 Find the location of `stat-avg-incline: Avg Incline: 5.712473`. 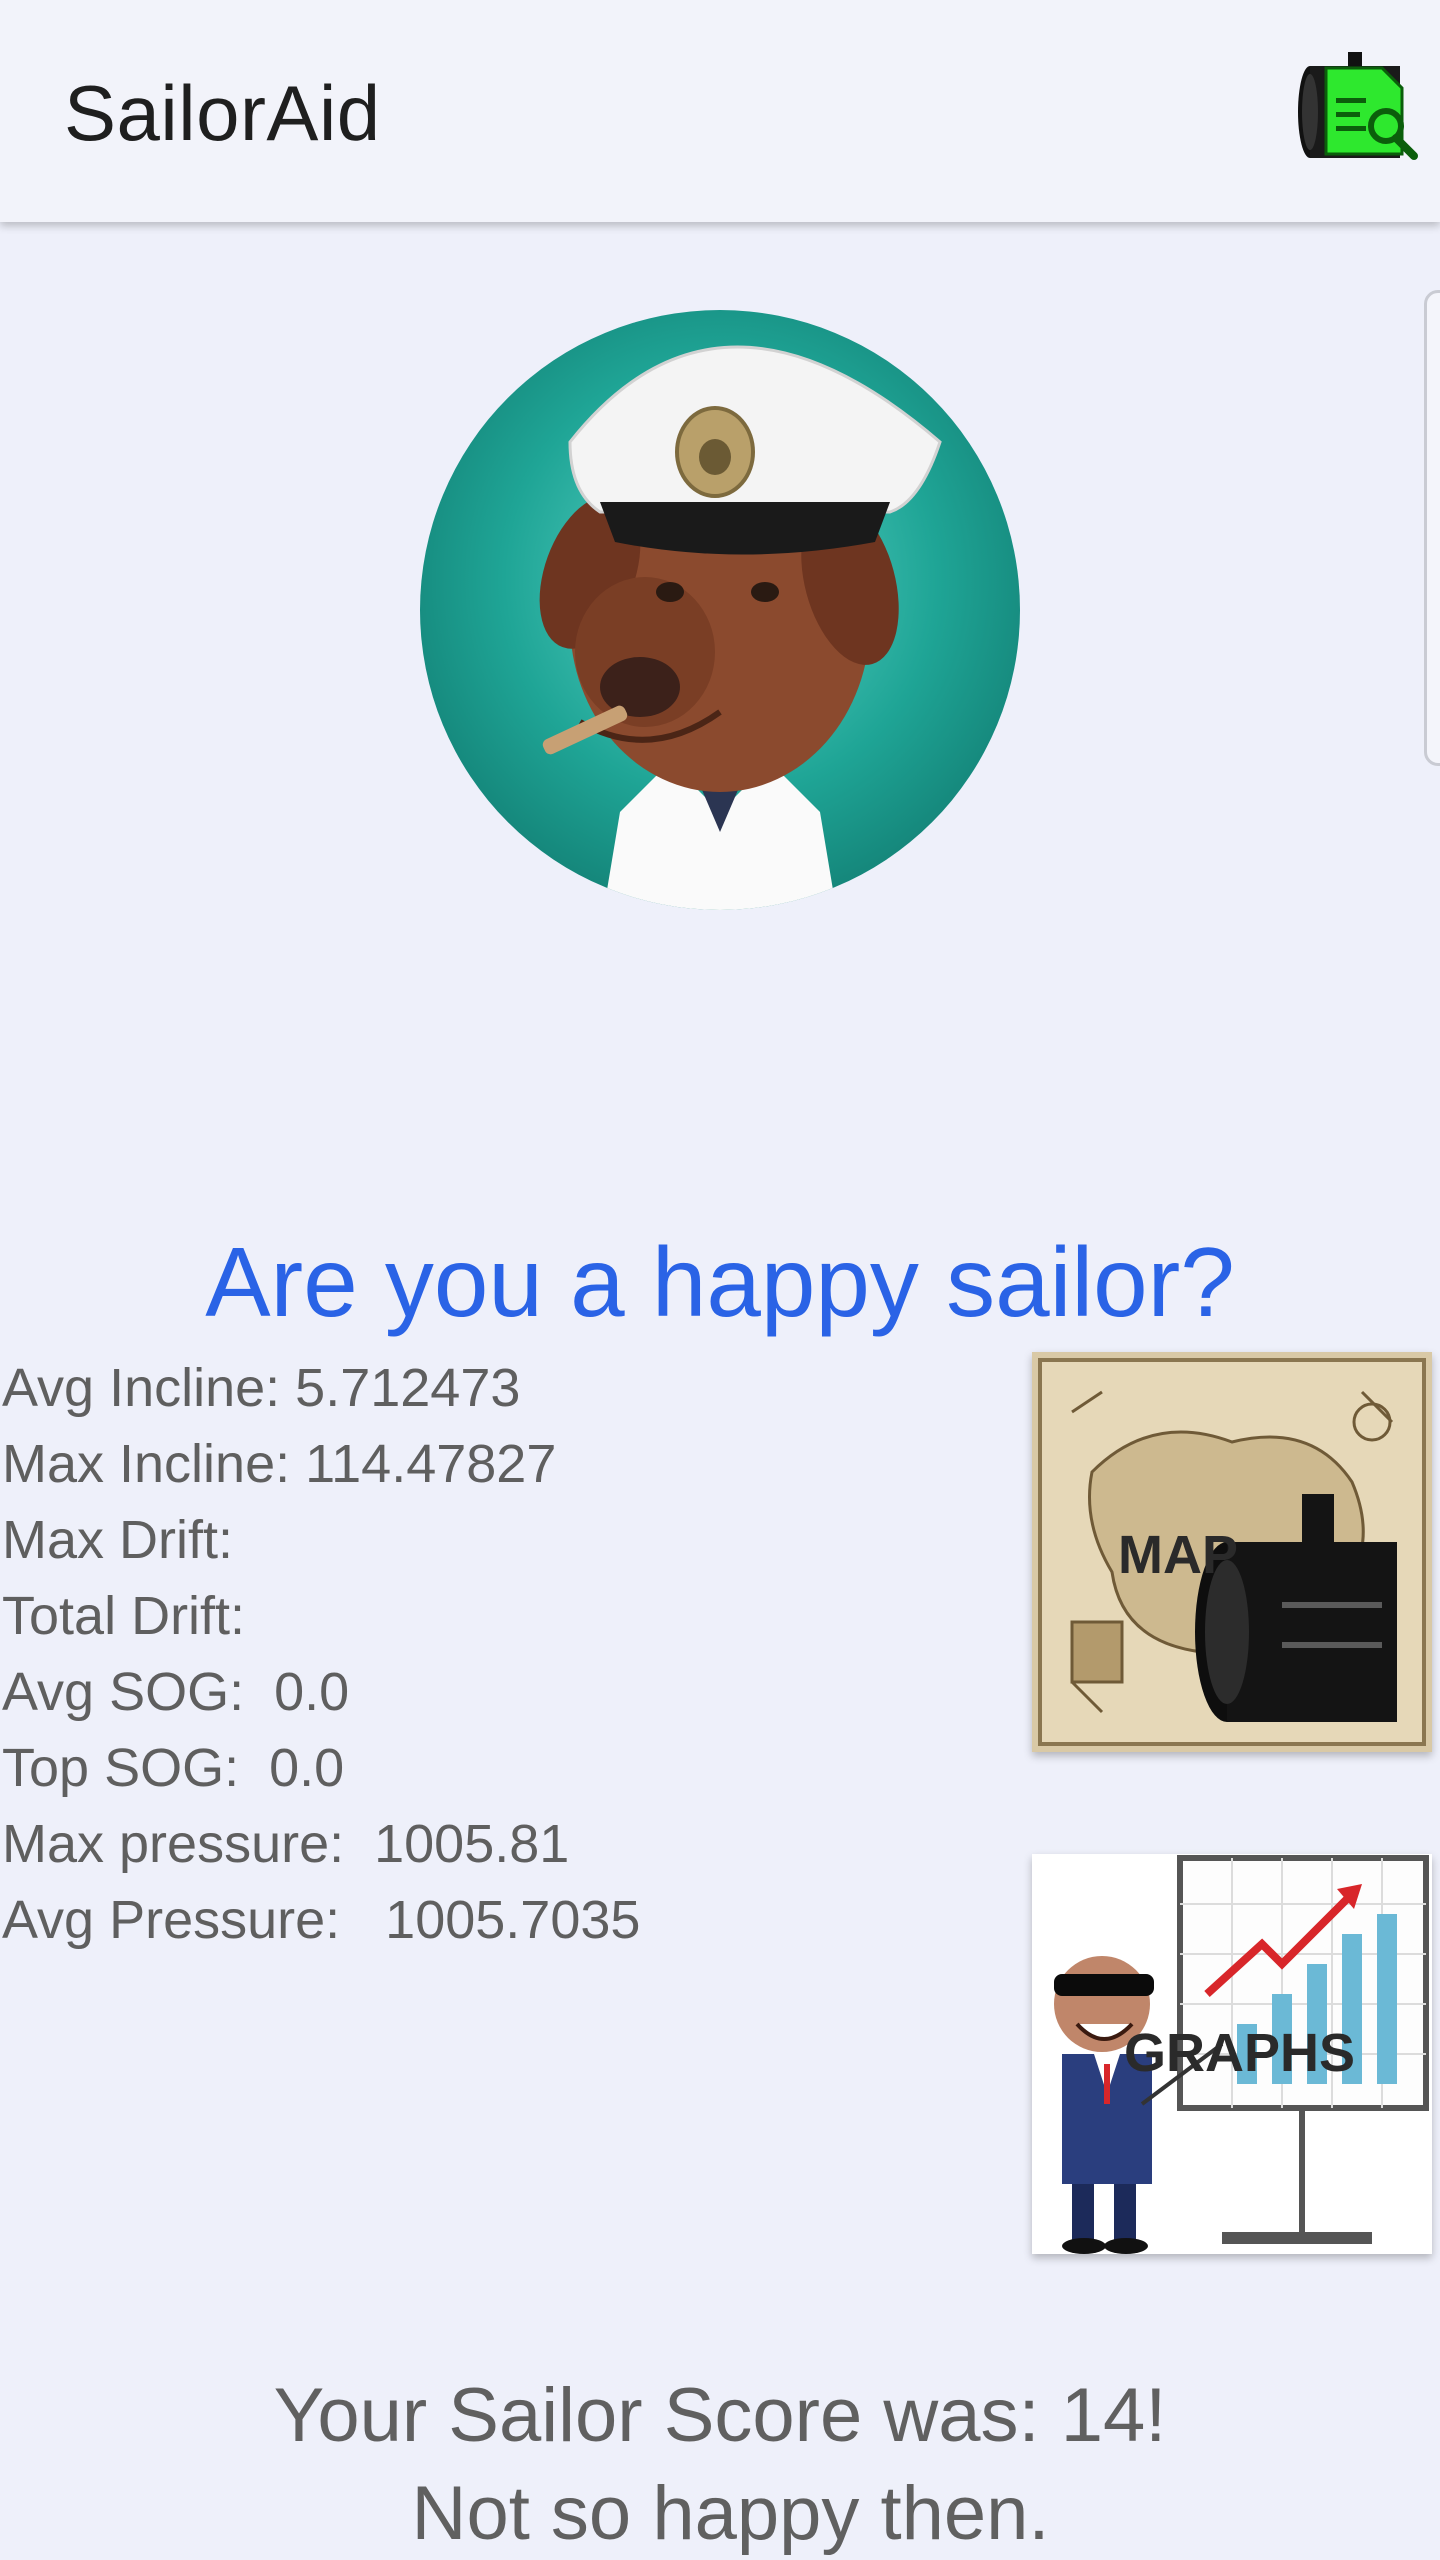

stat-avg-incline: Avg Incline: 5.712473 is located at coordinates (261, 1388).